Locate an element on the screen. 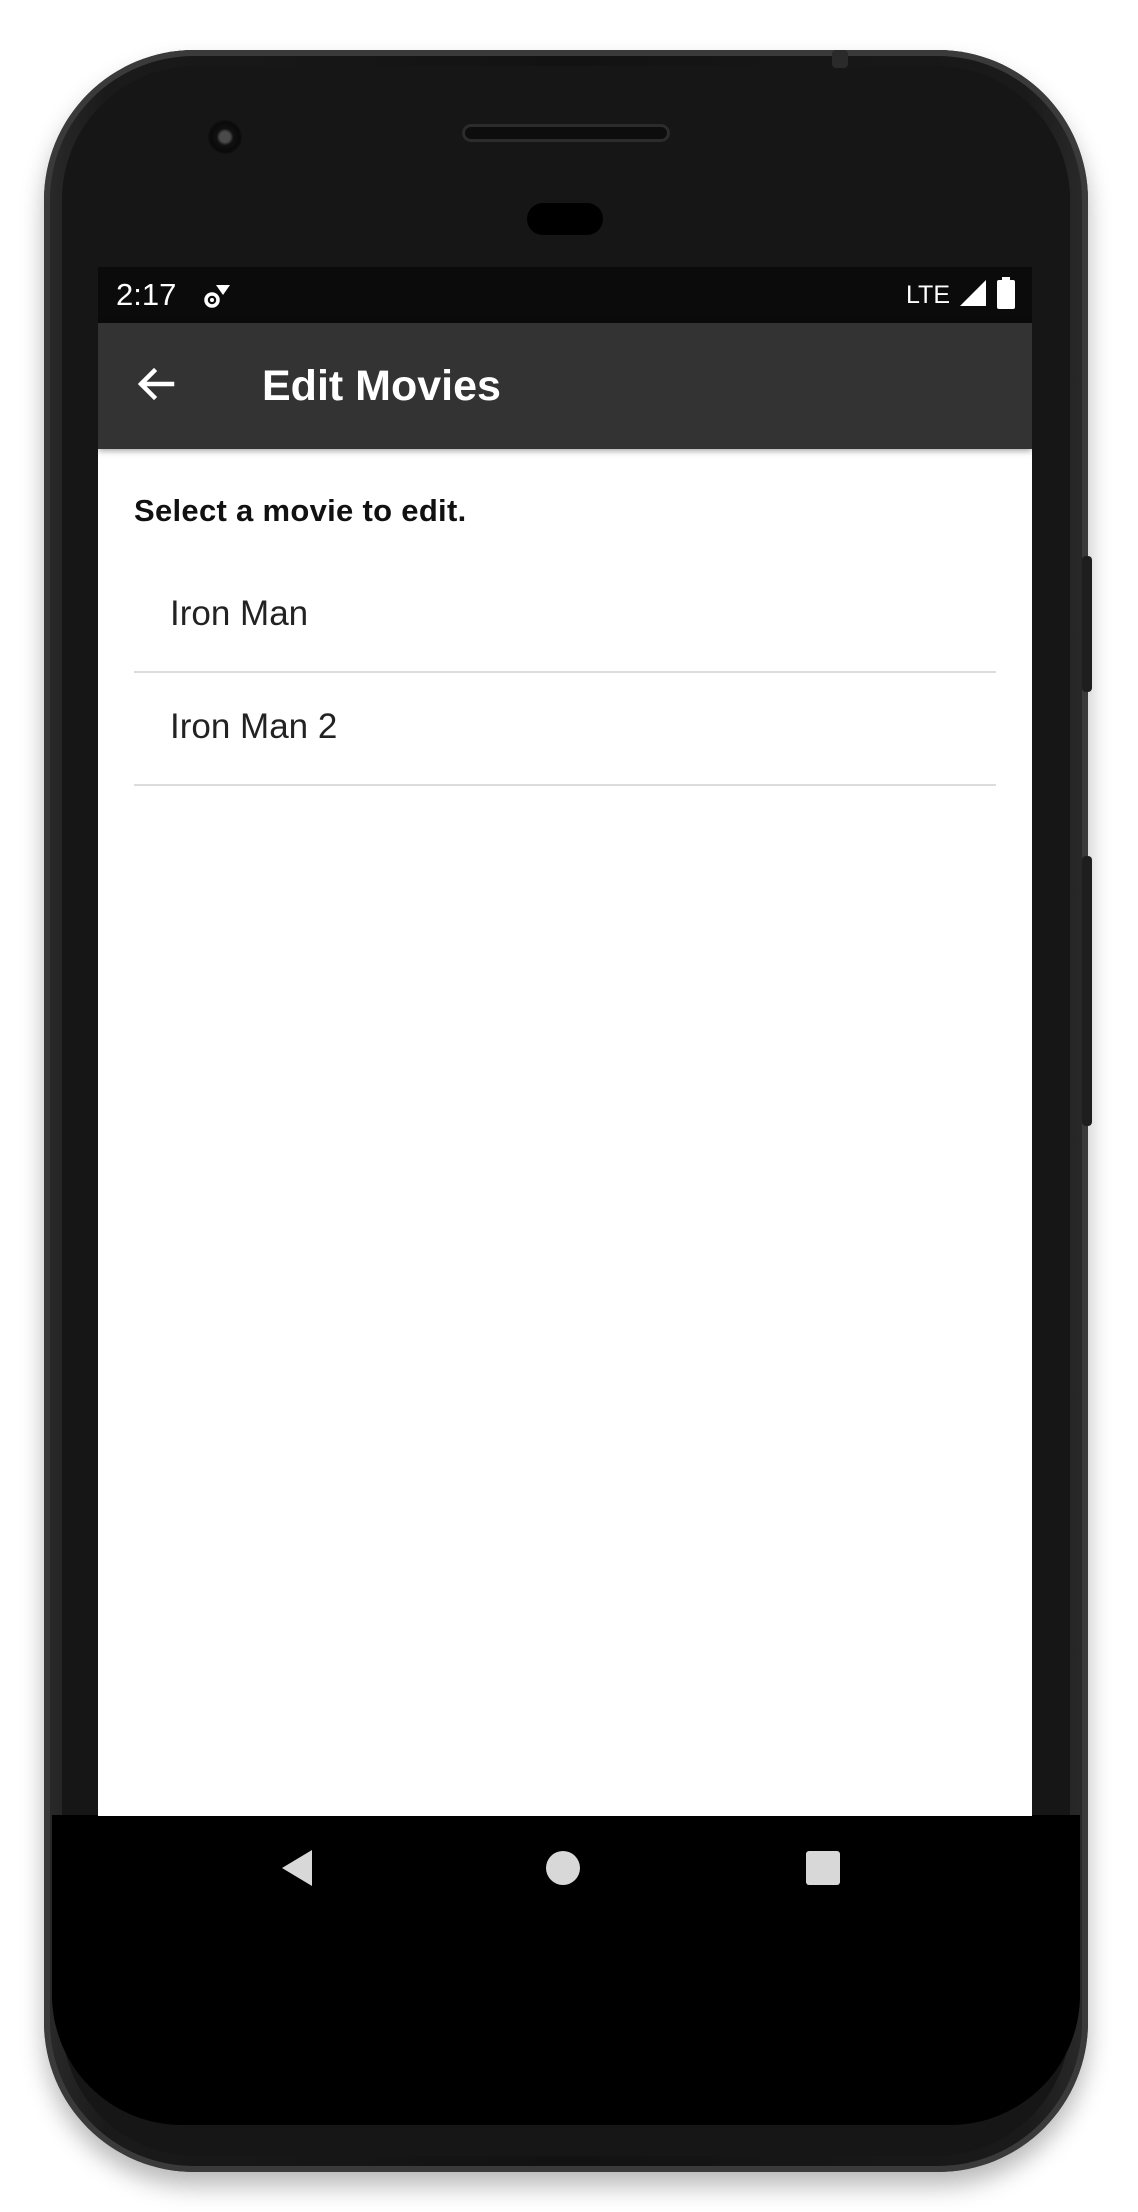 Image resolution: width=1138 pixels, height=2212 pixels. movie-list-item: Iron Man is located at coordinates (565, 616).